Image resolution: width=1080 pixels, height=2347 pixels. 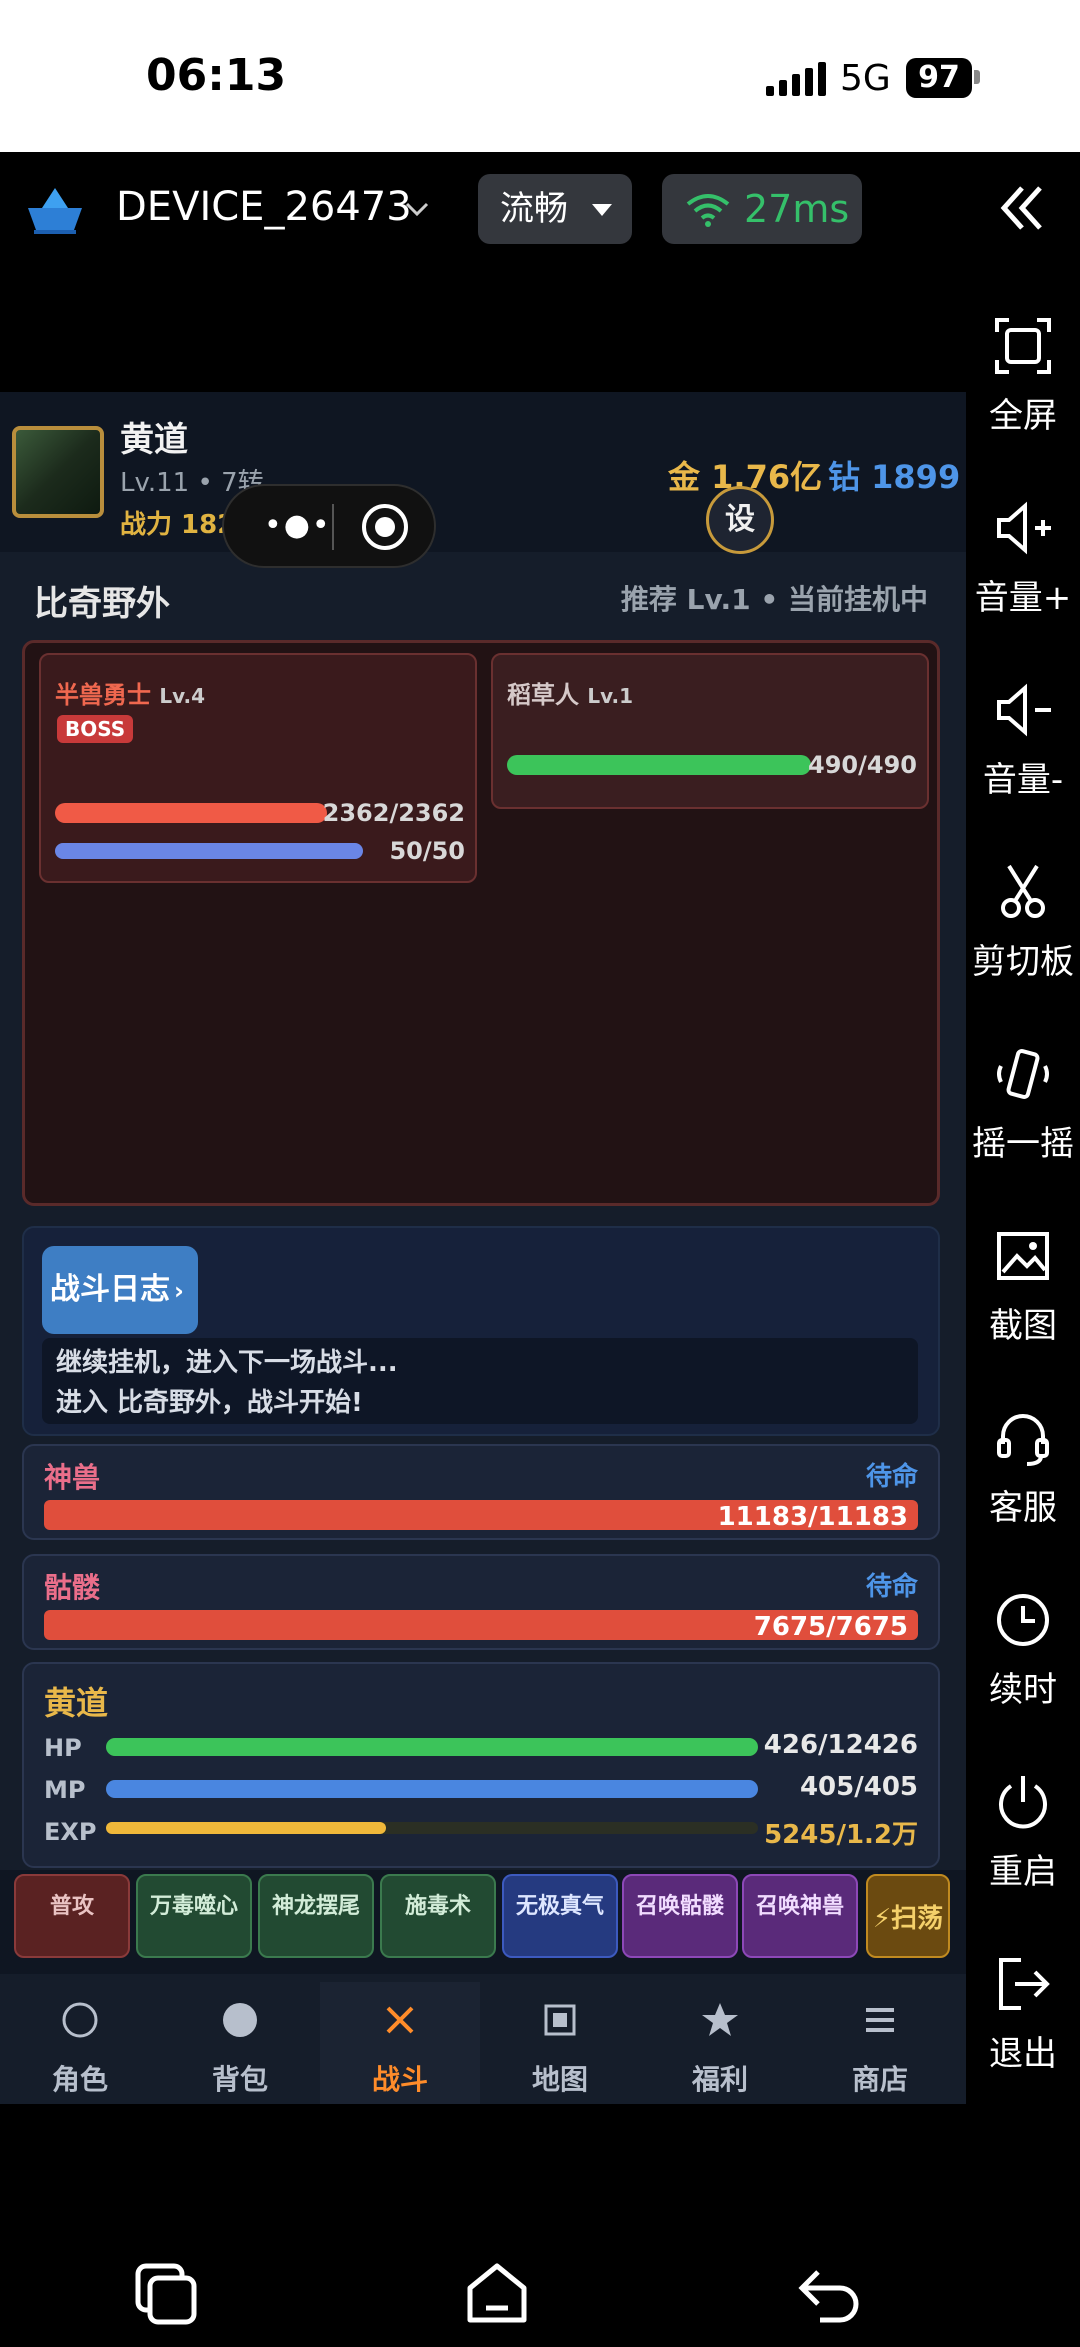 I want to click on monster-hp-bar, so click(x=191, y=813).